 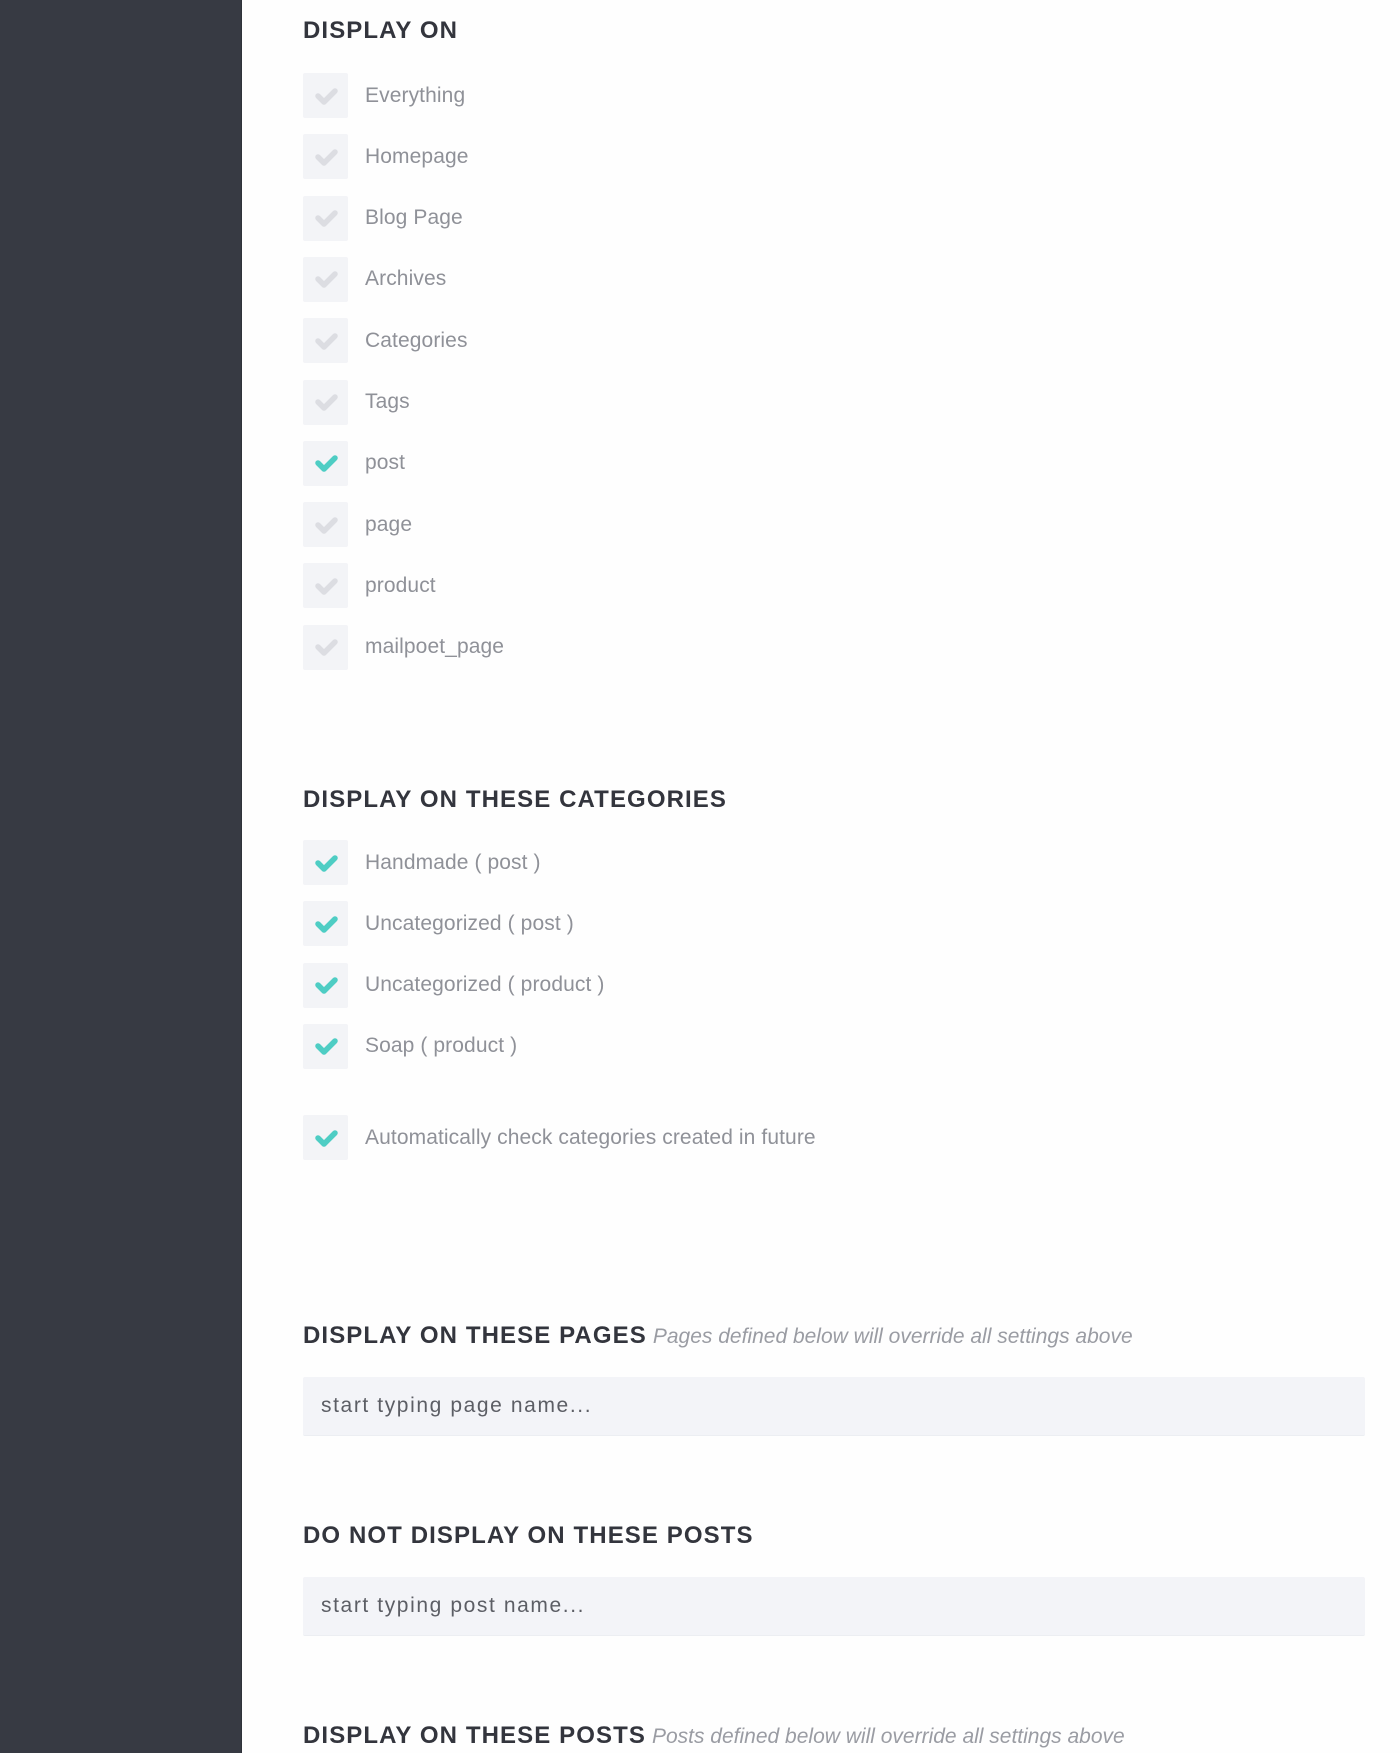 I want to click on display-on-heading: DISPLAY ON, so click(x=381, y=30).